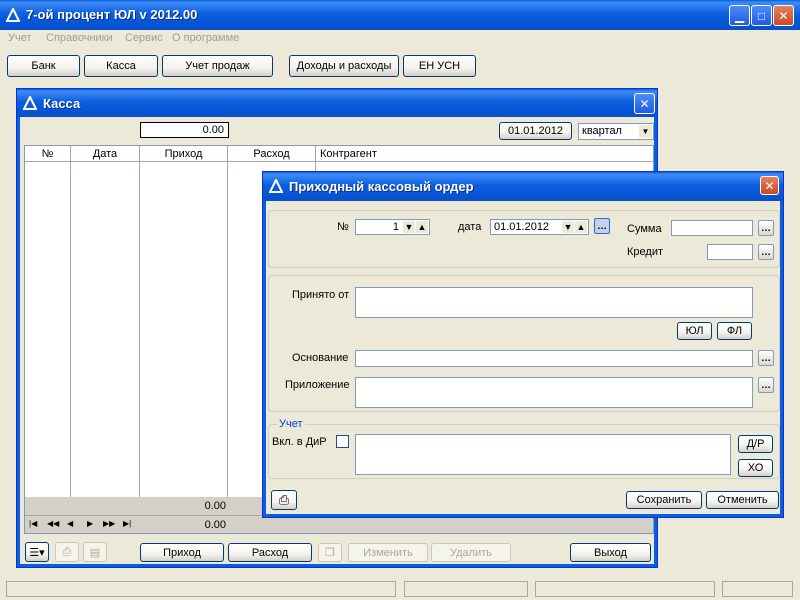  I want to click on sales-button: Учет продаж, so click(217, 66).